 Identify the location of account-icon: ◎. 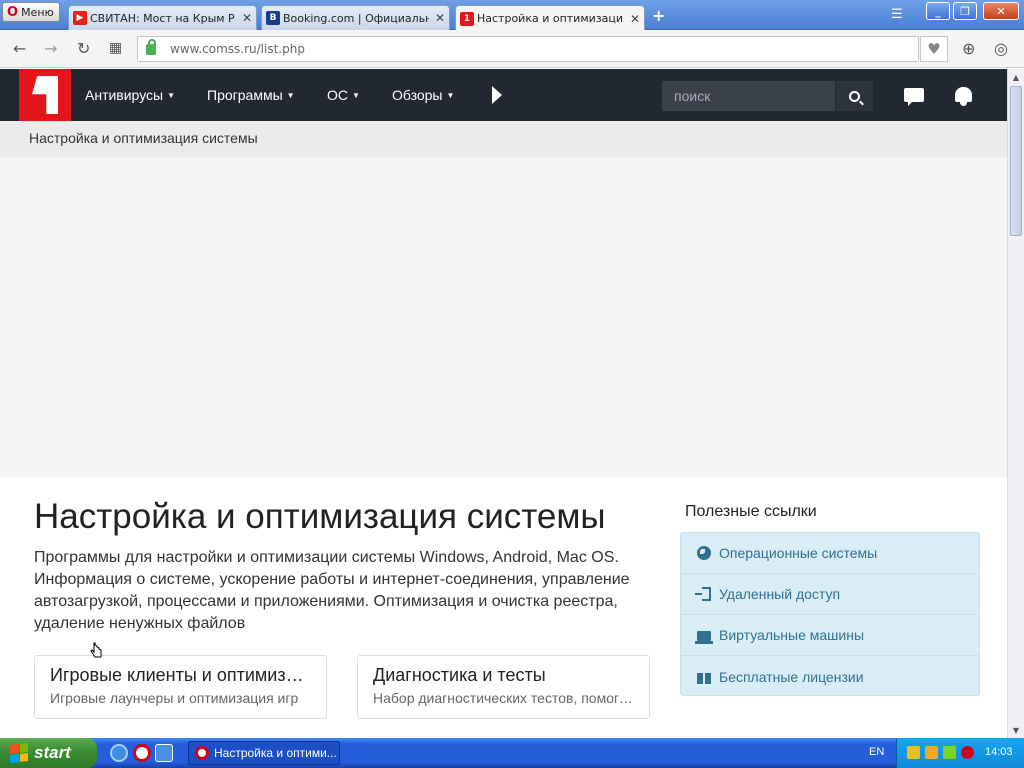
(1001, 48).